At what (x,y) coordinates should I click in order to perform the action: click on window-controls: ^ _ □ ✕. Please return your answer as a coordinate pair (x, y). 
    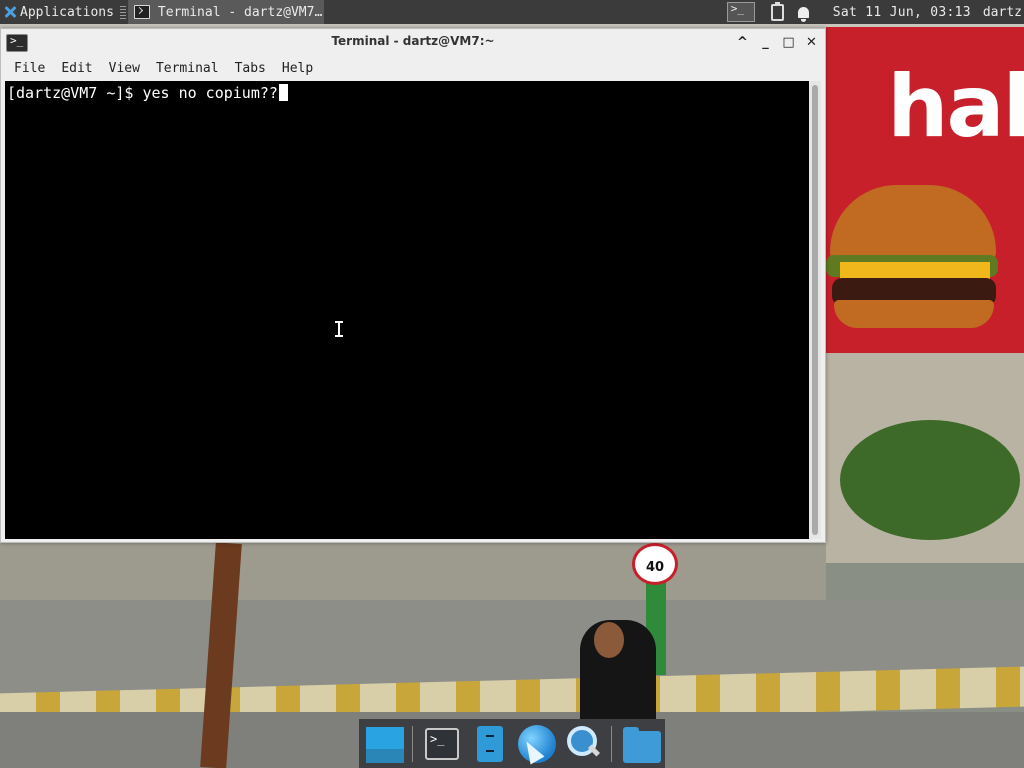
    Looking at the image, I should click on (777, 42).